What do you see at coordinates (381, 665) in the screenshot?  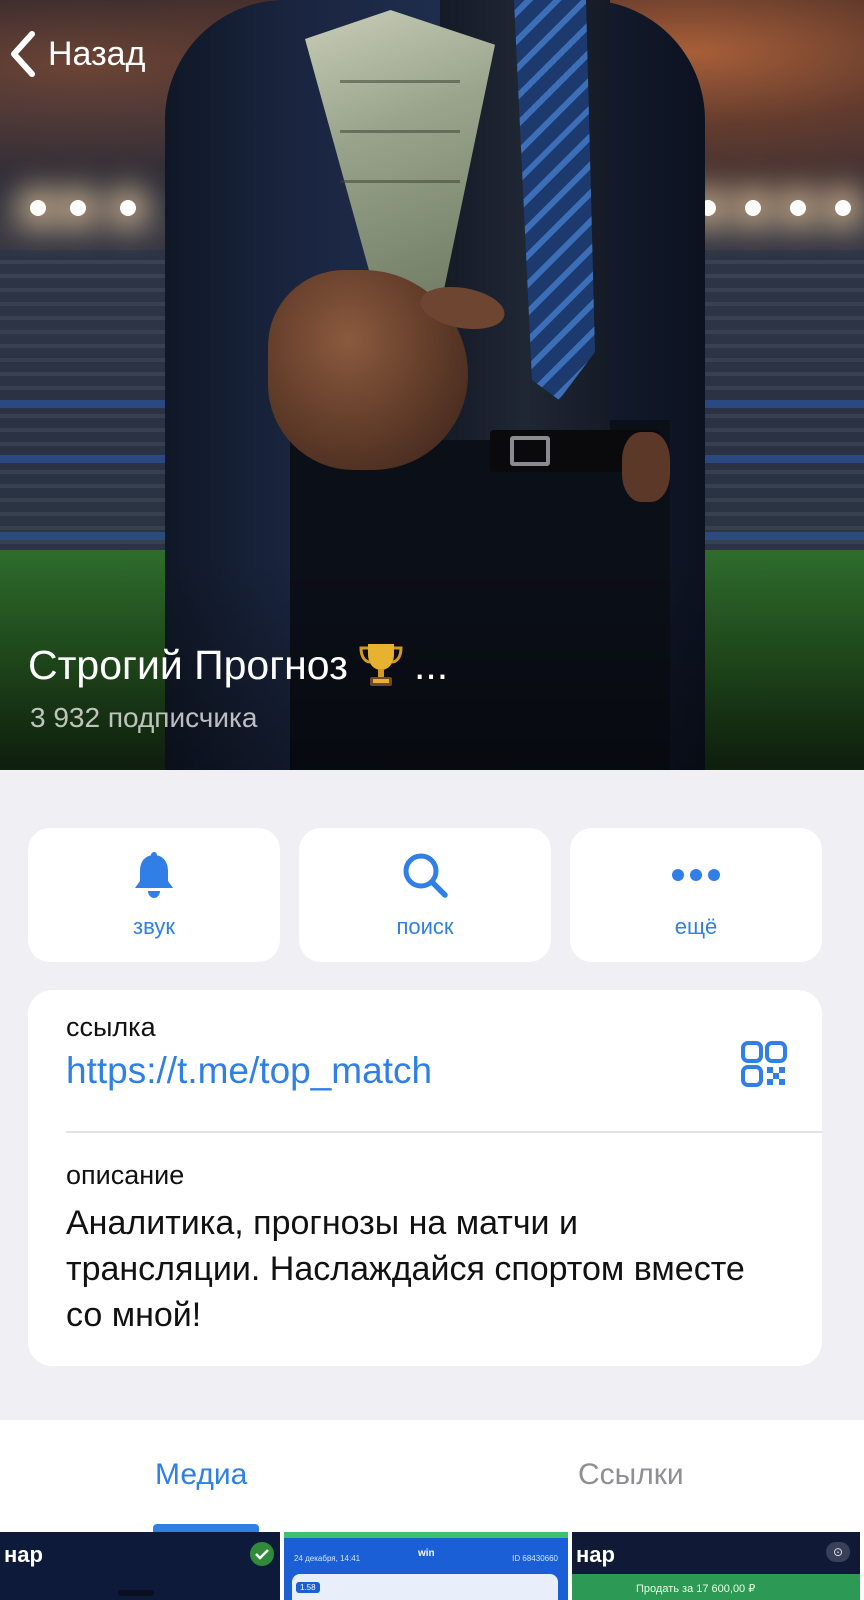 I see `trophy-icon` at bounding box center [381, 665].